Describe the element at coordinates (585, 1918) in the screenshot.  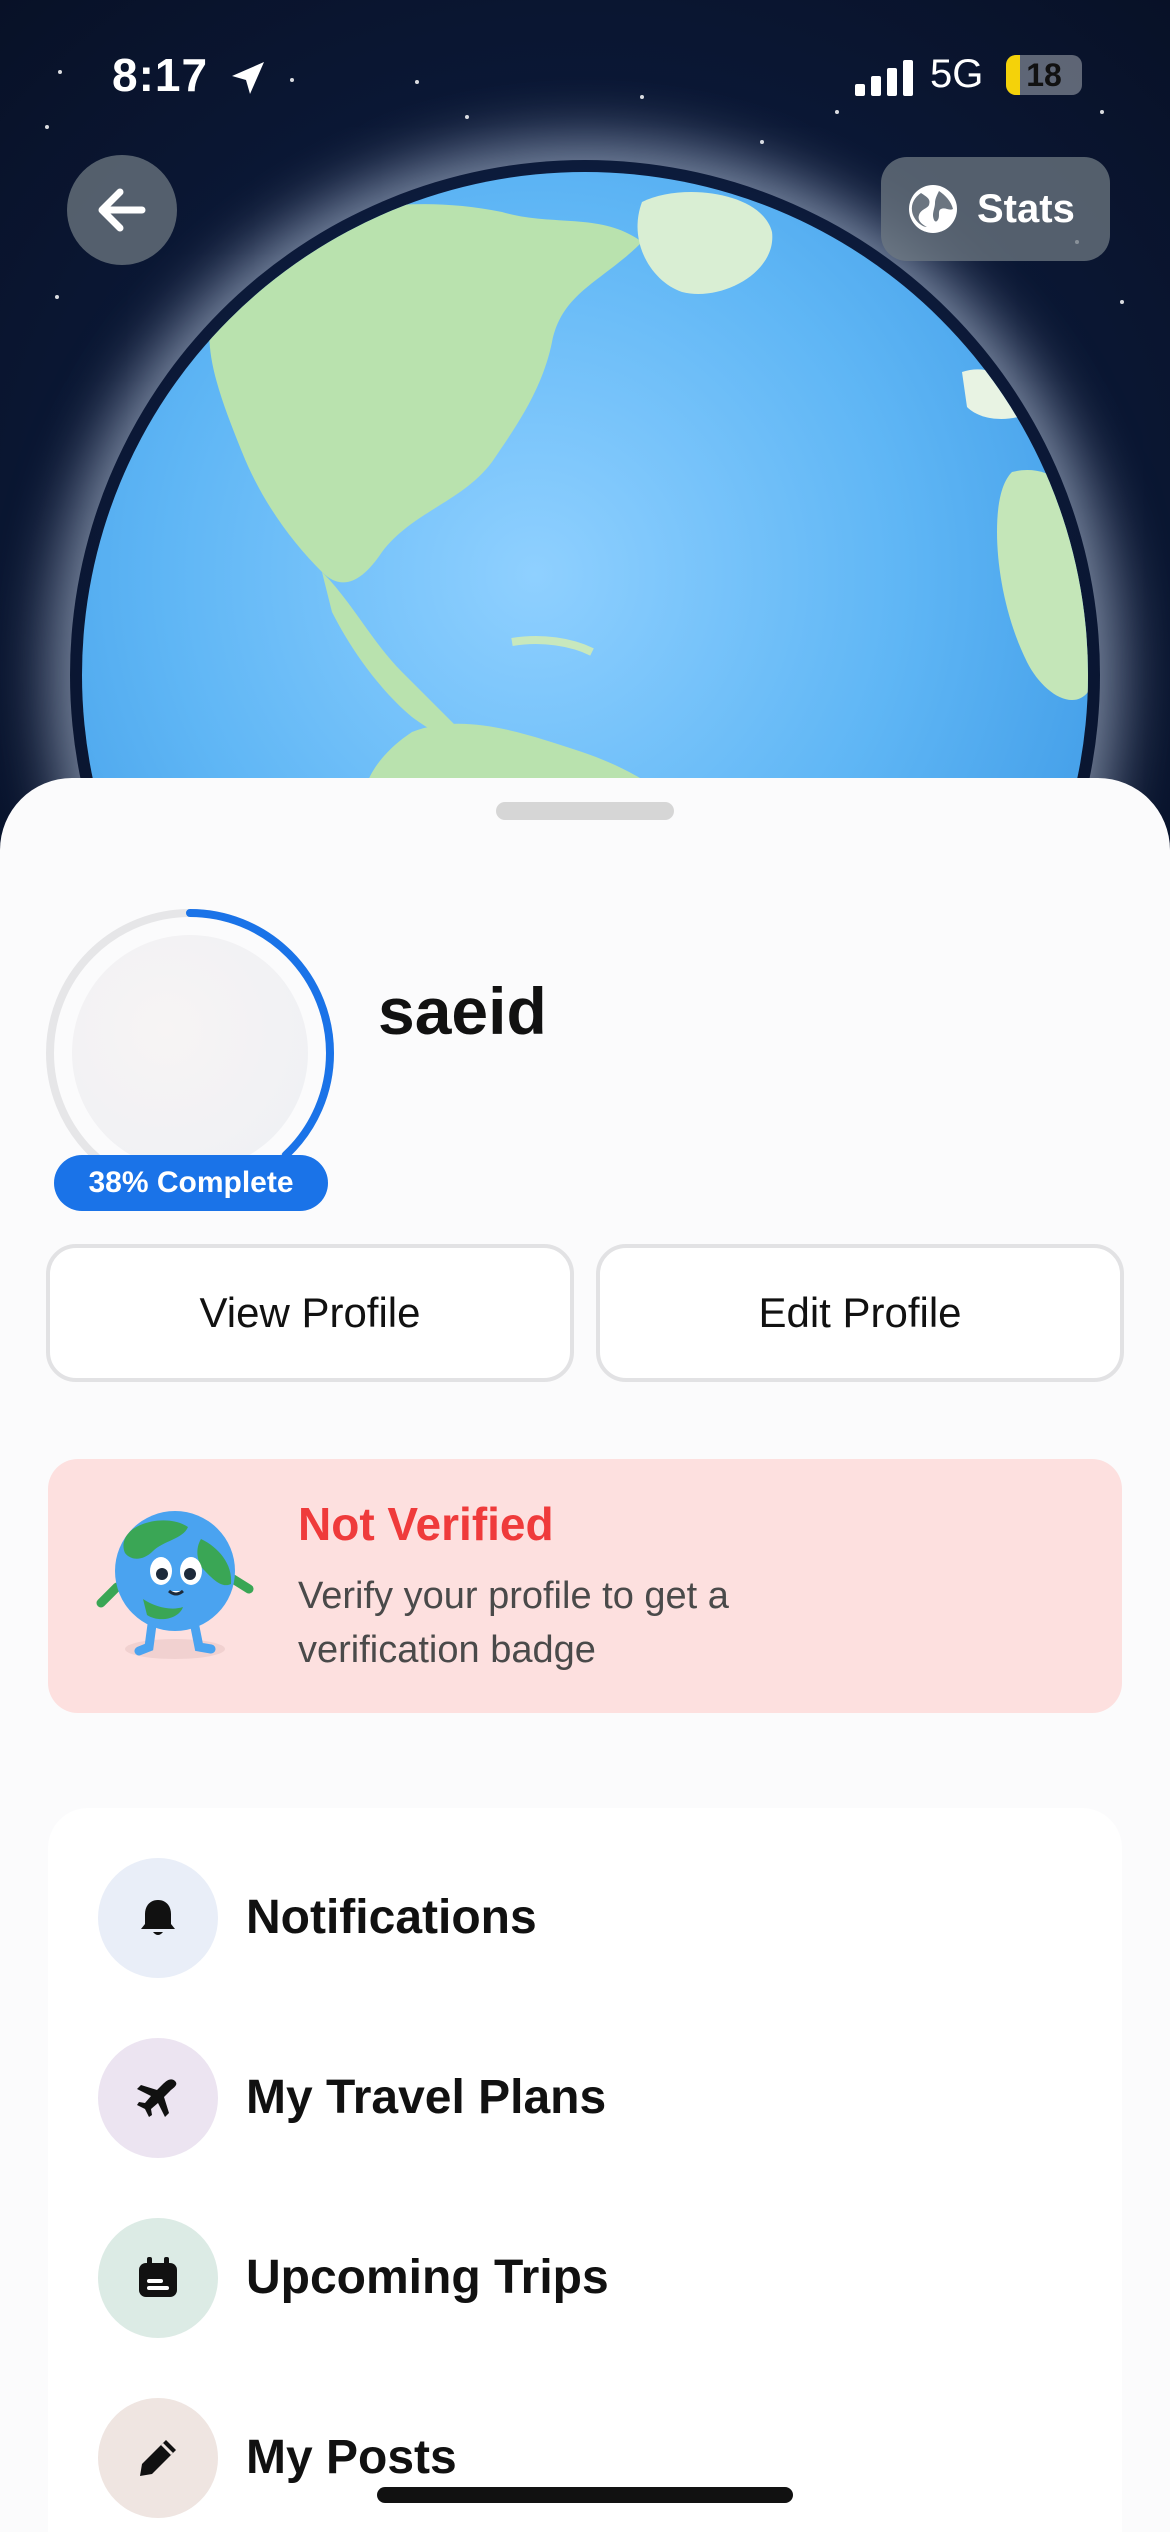
I see `menu-item-notifications: Notifications` at that location.